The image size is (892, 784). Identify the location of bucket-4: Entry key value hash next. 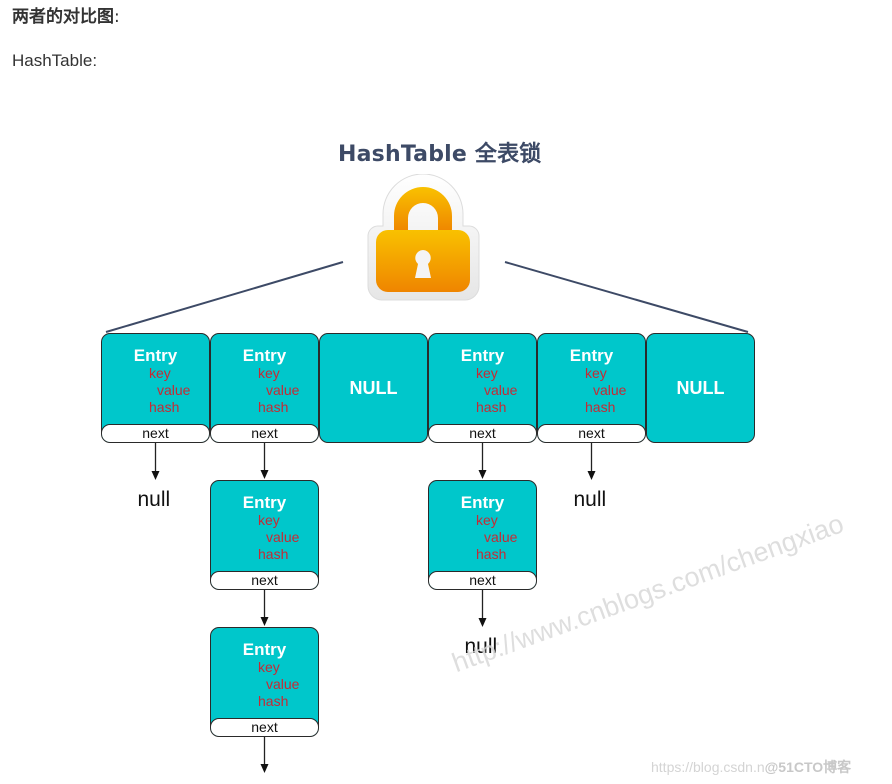
(591, 388).